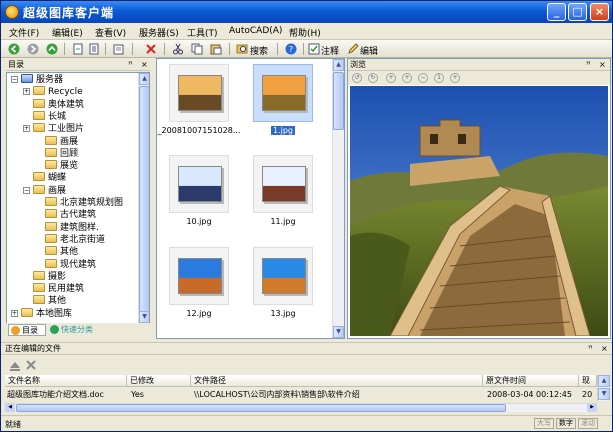 This screenshot has height=432, width=613. What do you see at coordinates (24, 32) in the screenshot?
I see `menu-file: 文件(F)` at bounding box center [24, 32].